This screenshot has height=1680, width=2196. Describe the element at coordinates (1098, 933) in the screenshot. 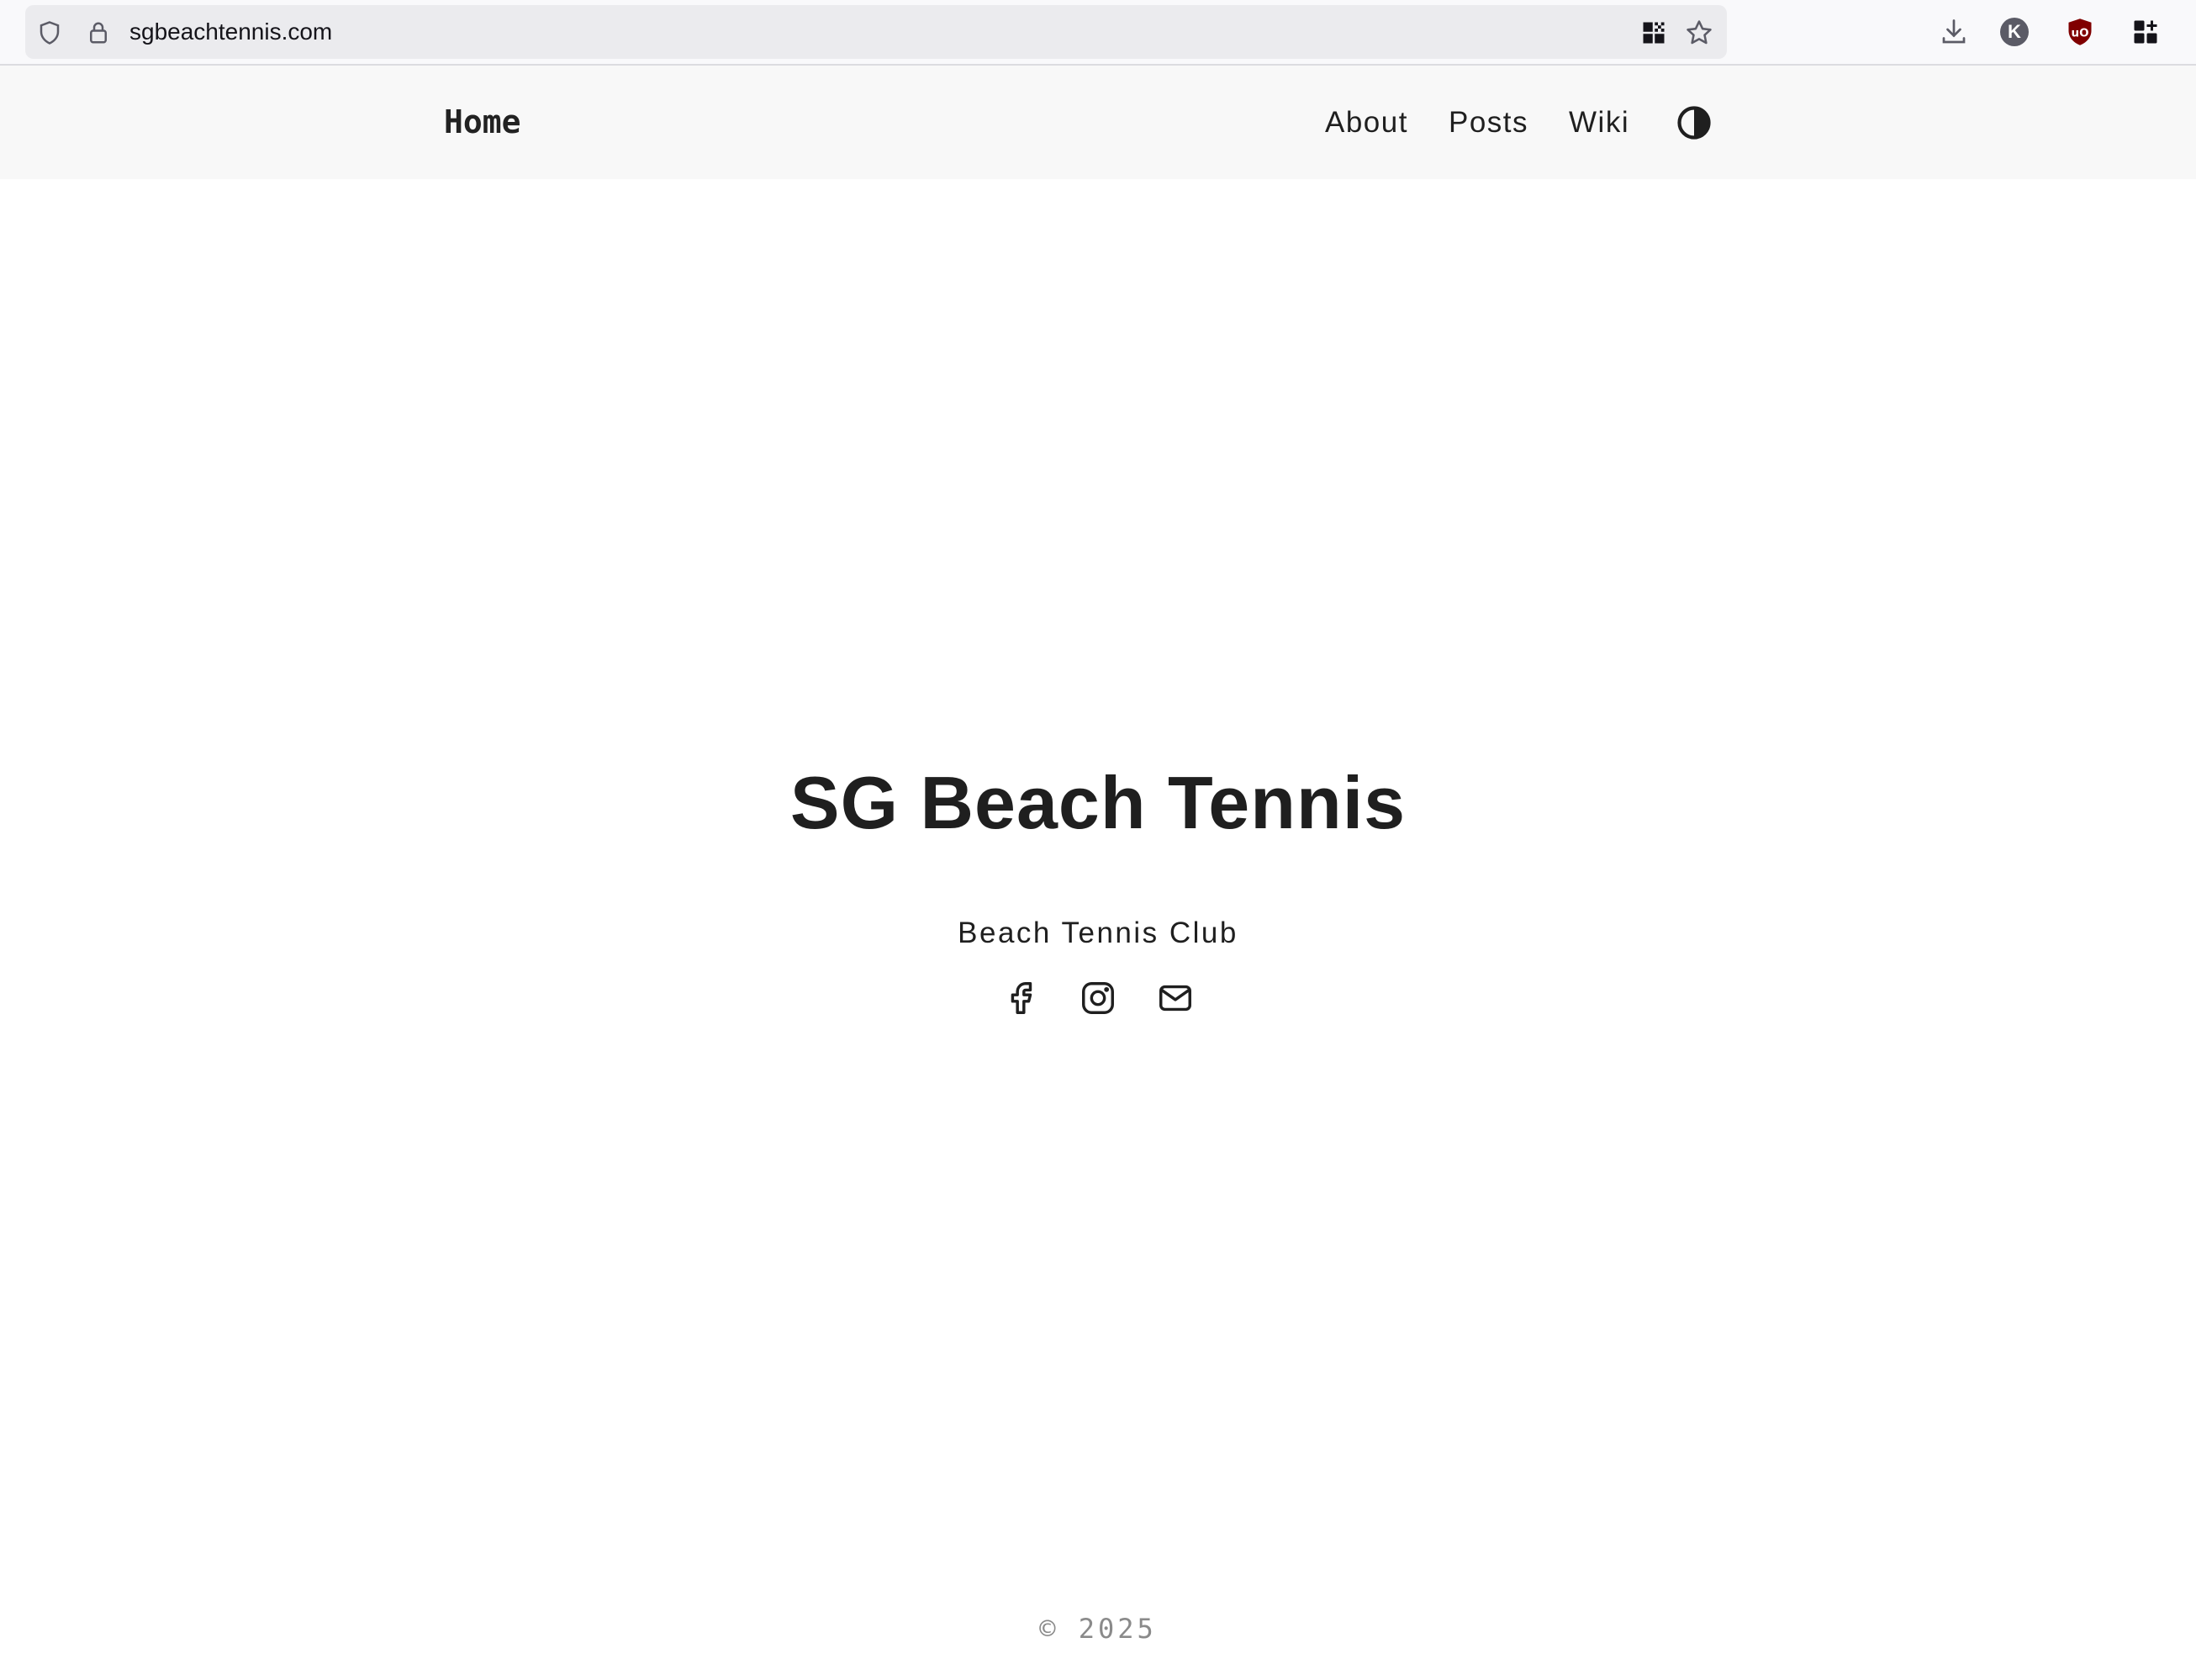

I see `site-subtitle: Beach Tennis Club` at that location.